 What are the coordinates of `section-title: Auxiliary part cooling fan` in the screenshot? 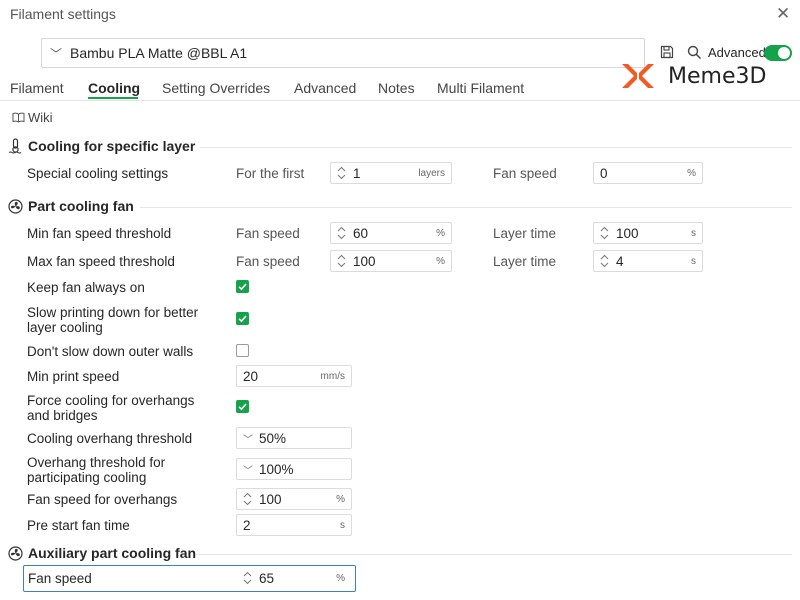 It's located at (112, 553).